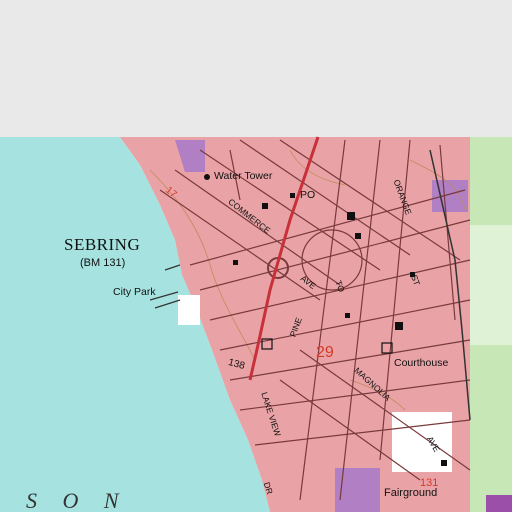  What do you see at coordinates (134, 292) in the screenshot?
I see `city-park-label: City Park` at bounding box center [134, 292].